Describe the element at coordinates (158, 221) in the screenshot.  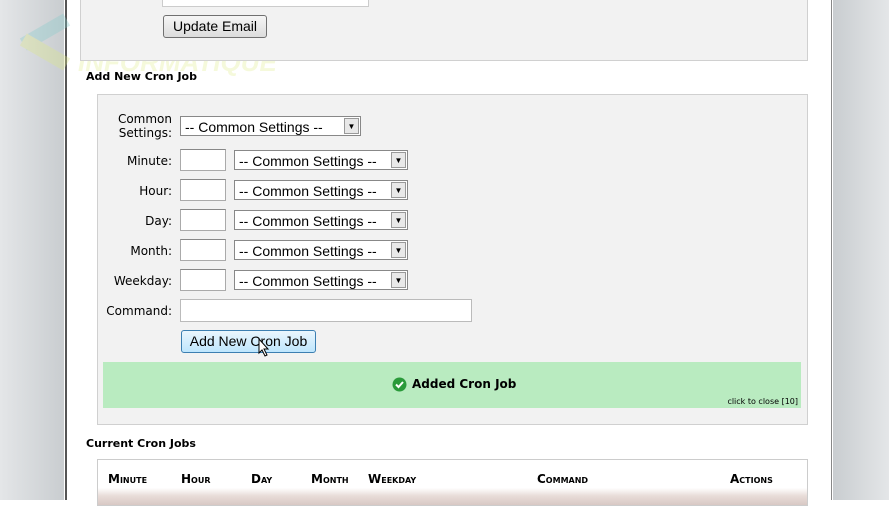
I see `field-label: Day:` at that location.